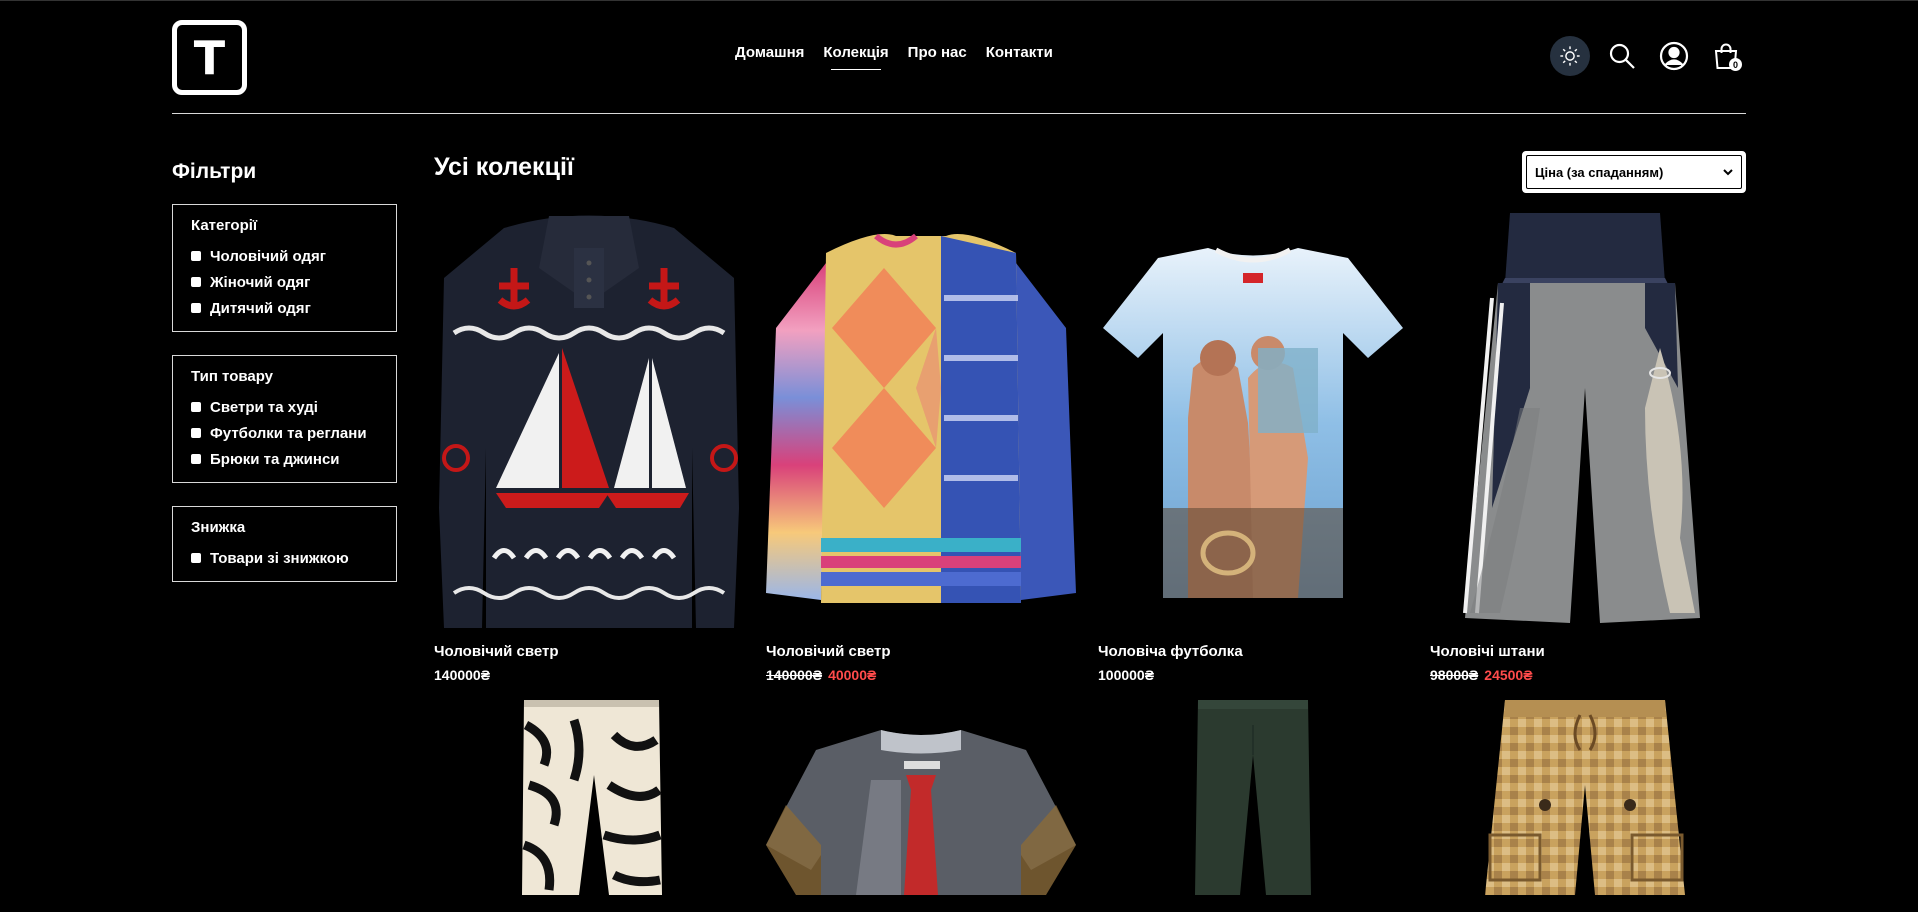 This screenshot has width=1918, height=912. I want to click on product-image-patchwork-sweater, so click(921, 421).